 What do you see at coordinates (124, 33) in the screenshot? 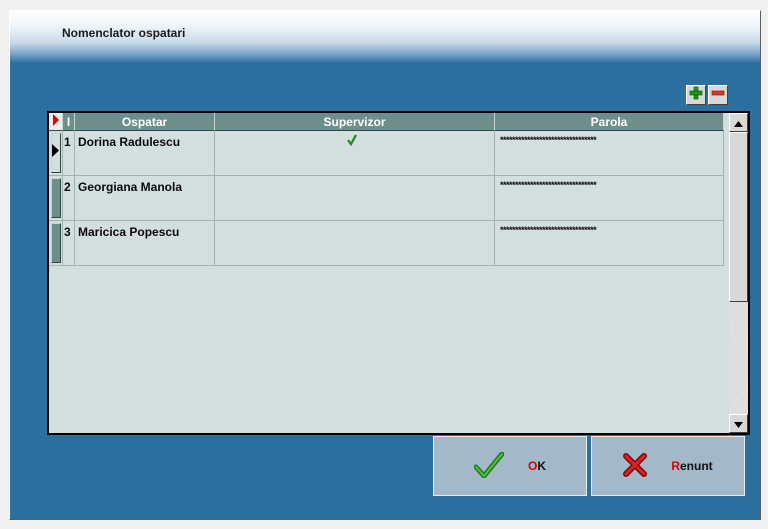
I see `dialog-title: Nomenclator ospatari` at bounding box center [124, 33].